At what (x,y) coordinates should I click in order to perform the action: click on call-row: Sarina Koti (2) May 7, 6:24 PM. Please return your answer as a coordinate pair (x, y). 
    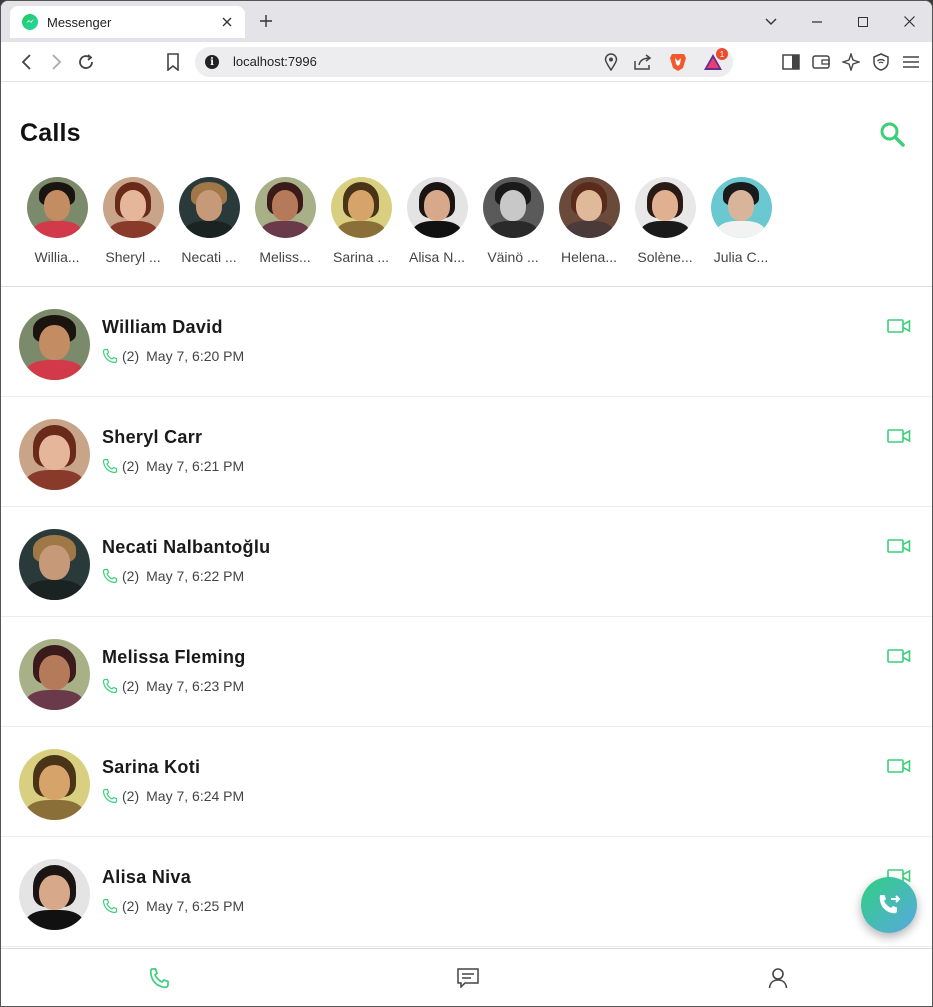
    Looking at the image, I should click on (466, 782).